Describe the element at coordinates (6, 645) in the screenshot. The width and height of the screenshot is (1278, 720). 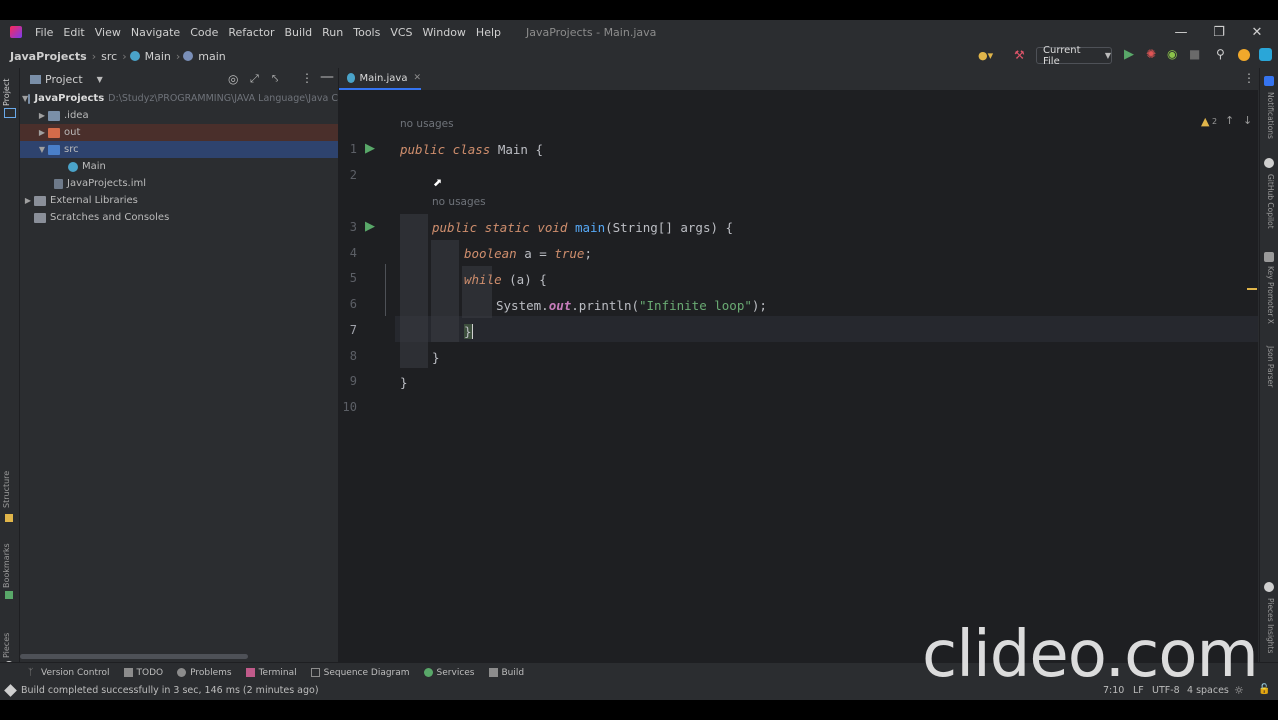
I see `pieces-tool-label: Pieces` at that location.